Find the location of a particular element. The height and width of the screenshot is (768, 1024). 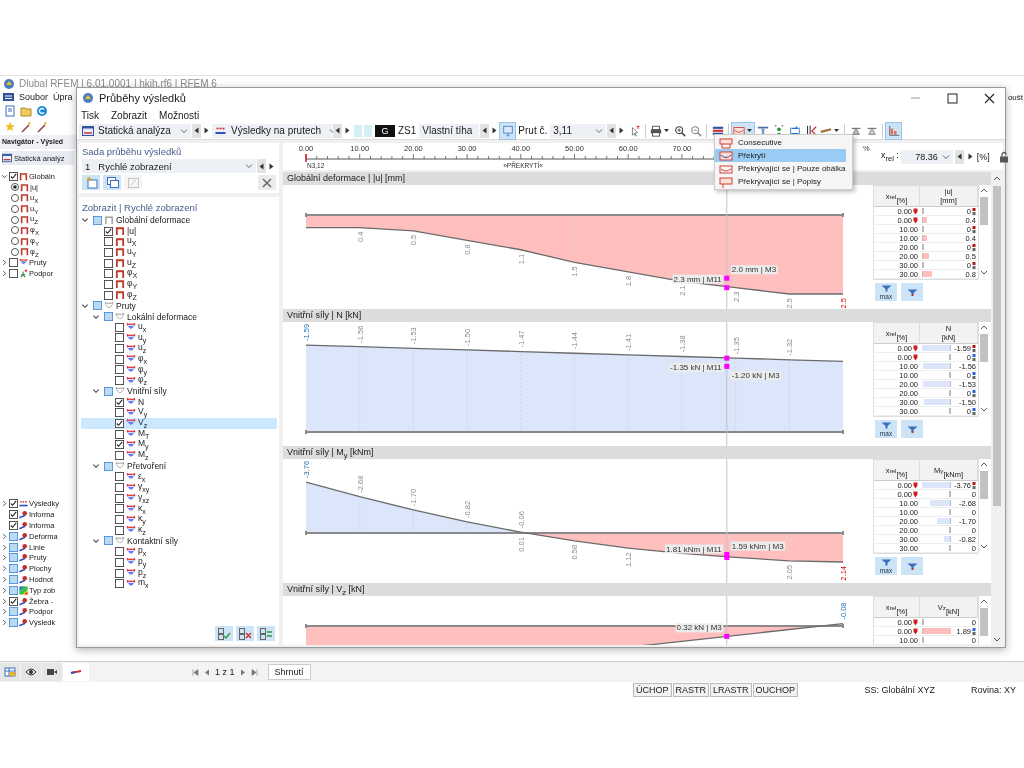

status-toggle: RASTR is located at coordinates (691, 690).